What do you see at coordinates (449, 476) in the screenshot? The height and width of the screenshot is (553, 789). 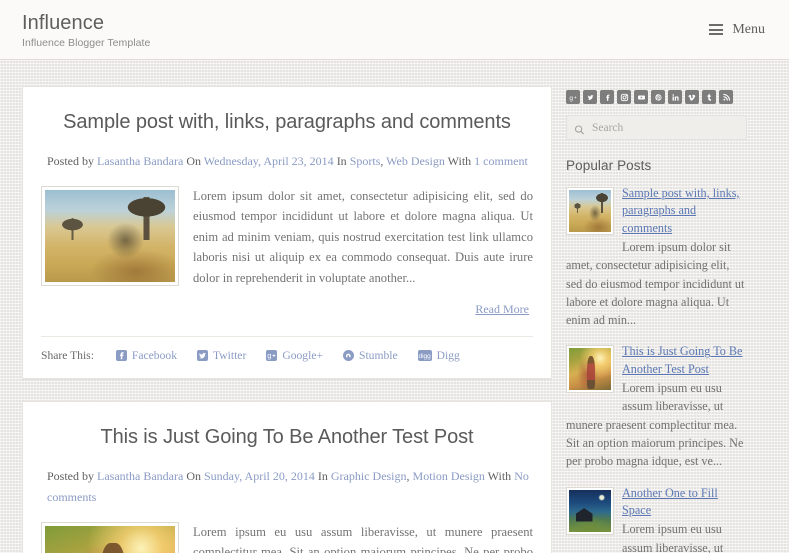 I see `post-category-link: Motion Design` at bounding box center [449, 476].